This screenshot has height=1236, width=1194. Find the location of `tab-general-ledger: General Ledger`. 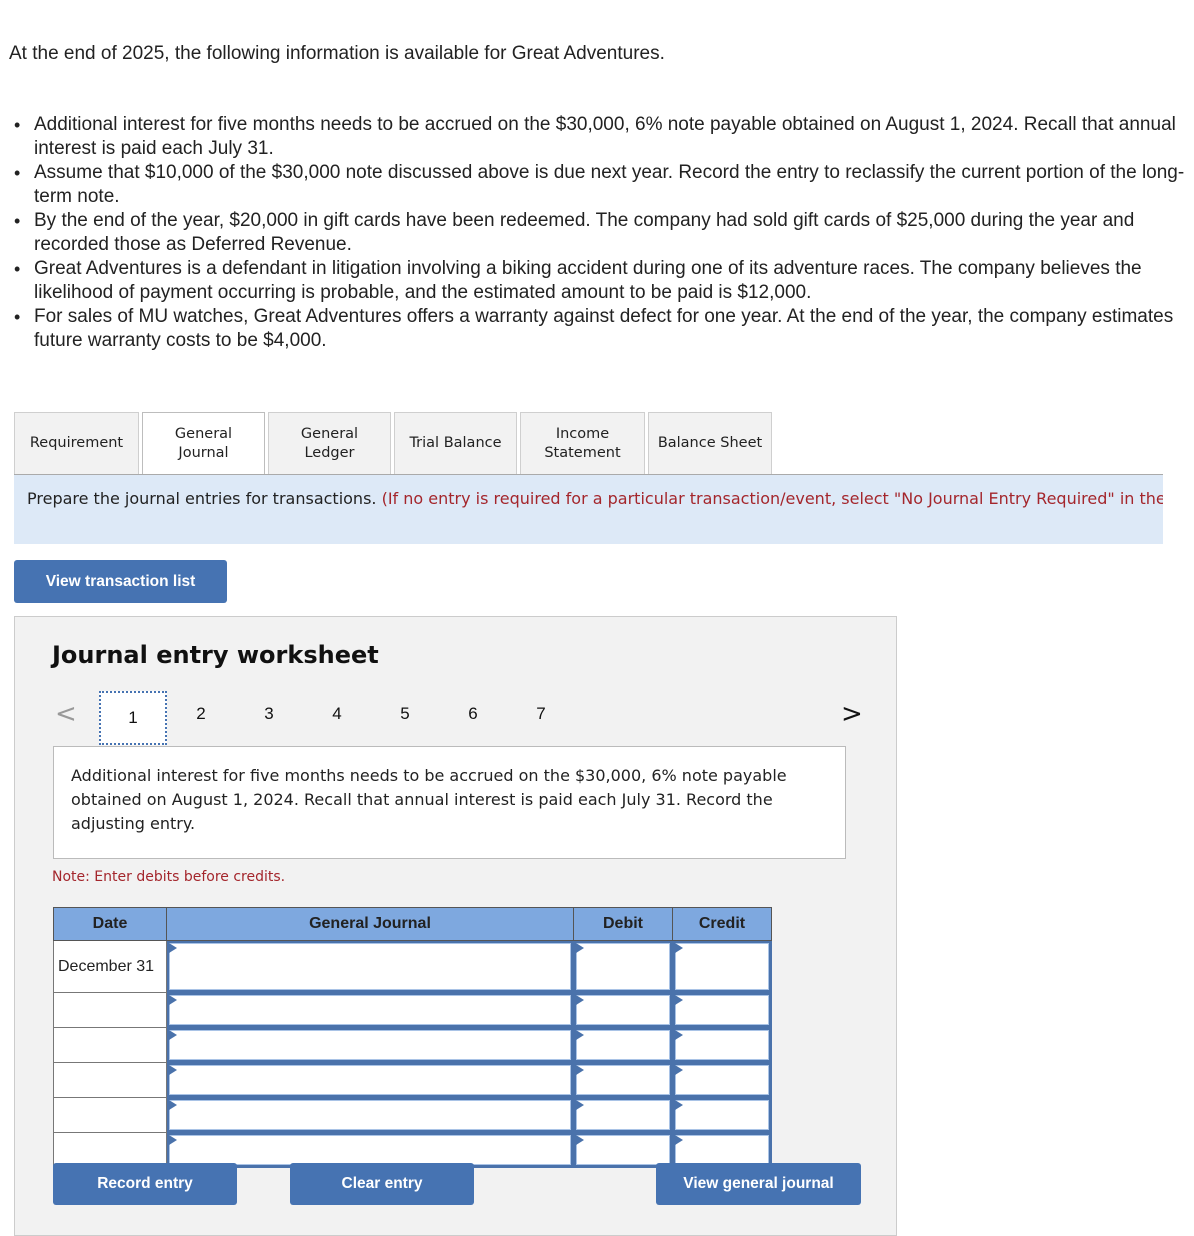

tab-general-ledger: General Ledger is located at coordinates (329, 443).